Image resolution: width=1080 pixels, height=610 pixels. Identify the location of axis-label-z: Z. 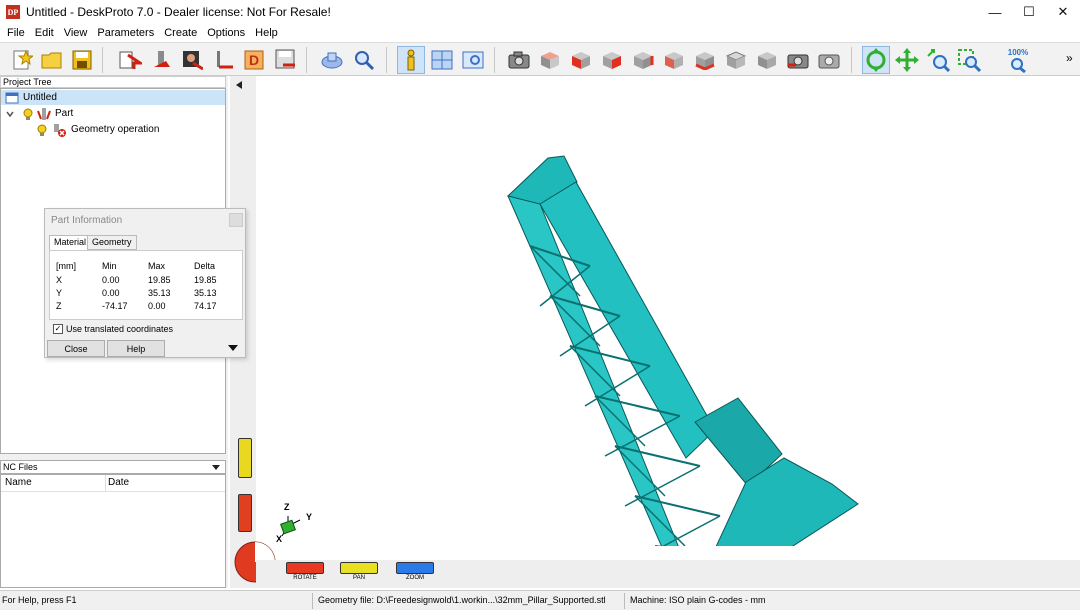
(287, 507).